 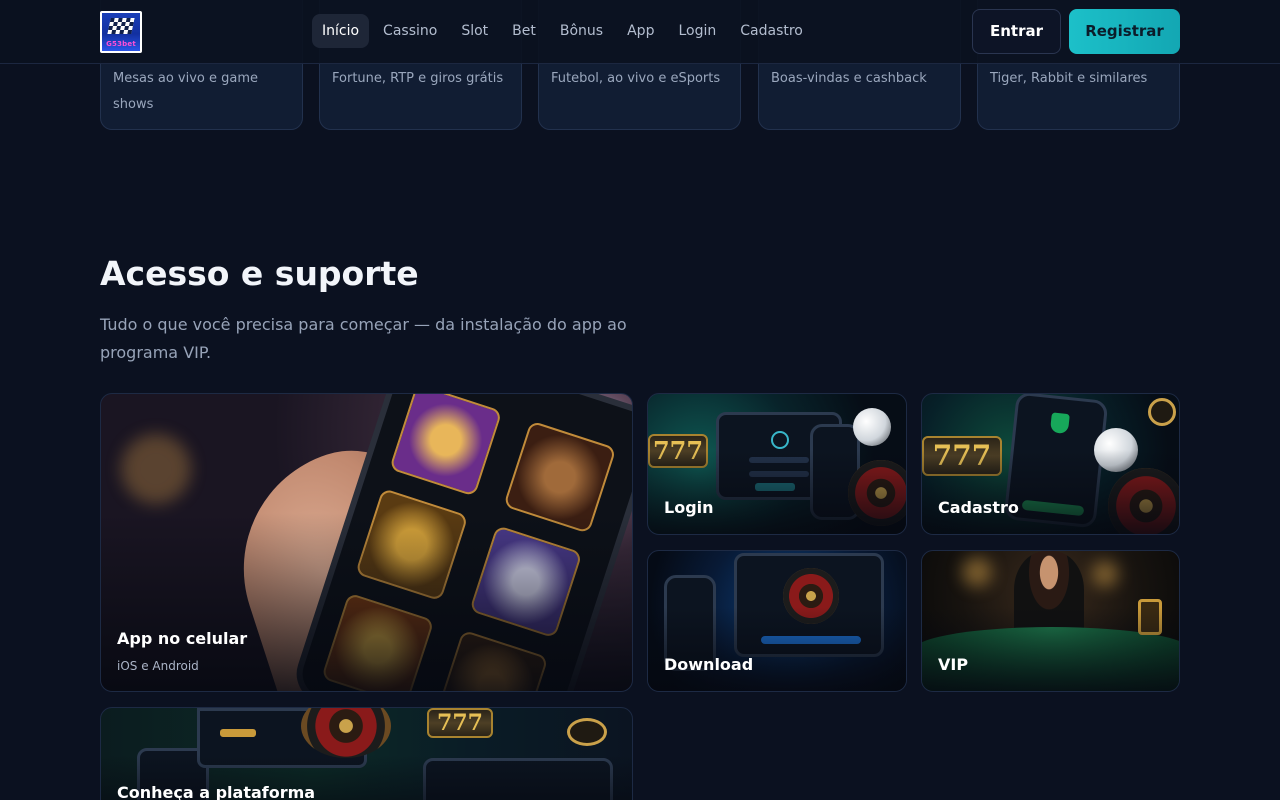 I want to click on cta-image, so click(x=238, y=733).